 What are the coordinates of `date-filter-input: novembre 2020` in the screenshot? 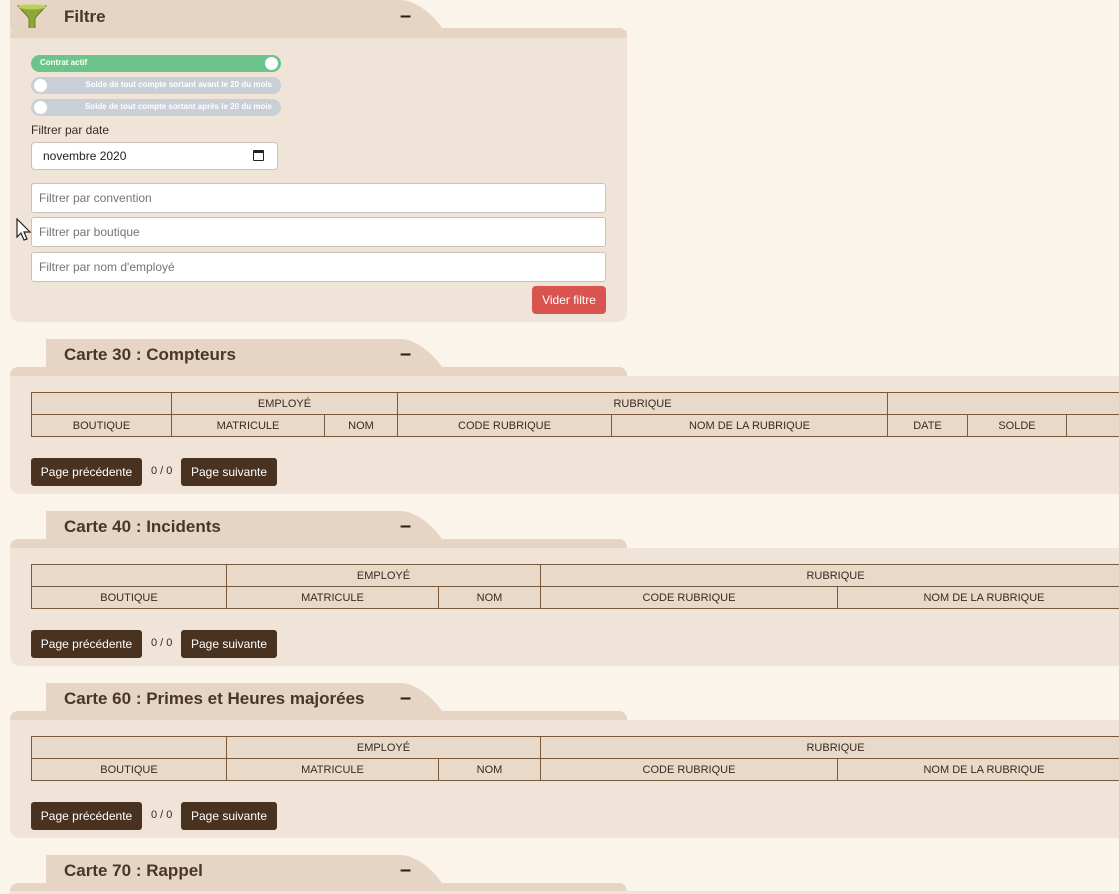 It's located at (154, 156).